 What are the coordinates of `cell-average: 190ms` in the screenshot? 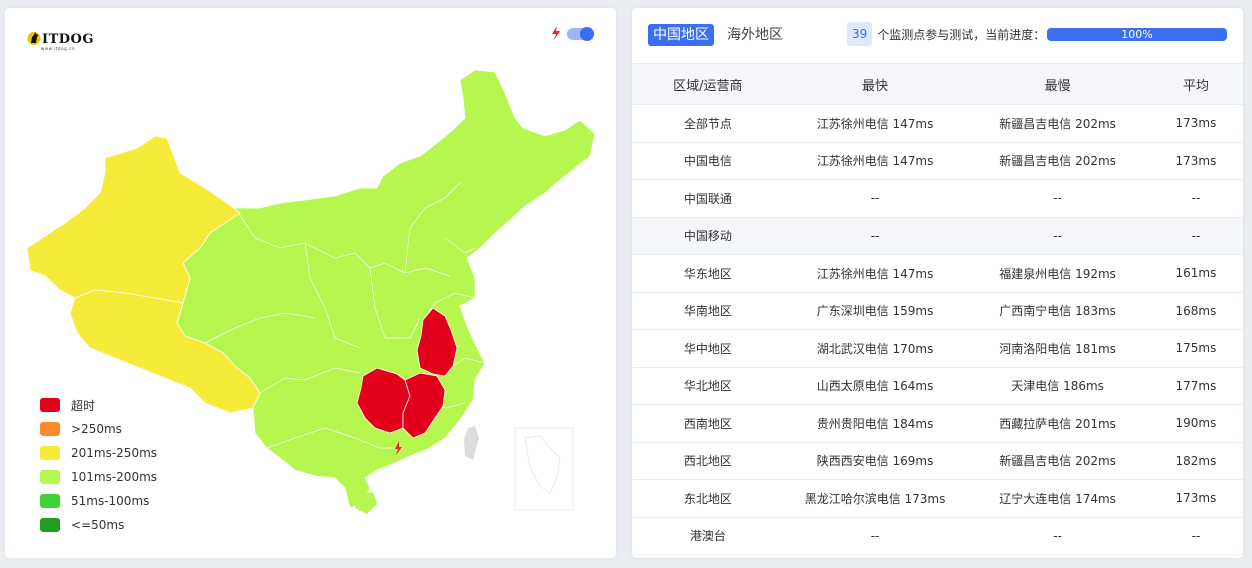 It's located at (1195, 423).